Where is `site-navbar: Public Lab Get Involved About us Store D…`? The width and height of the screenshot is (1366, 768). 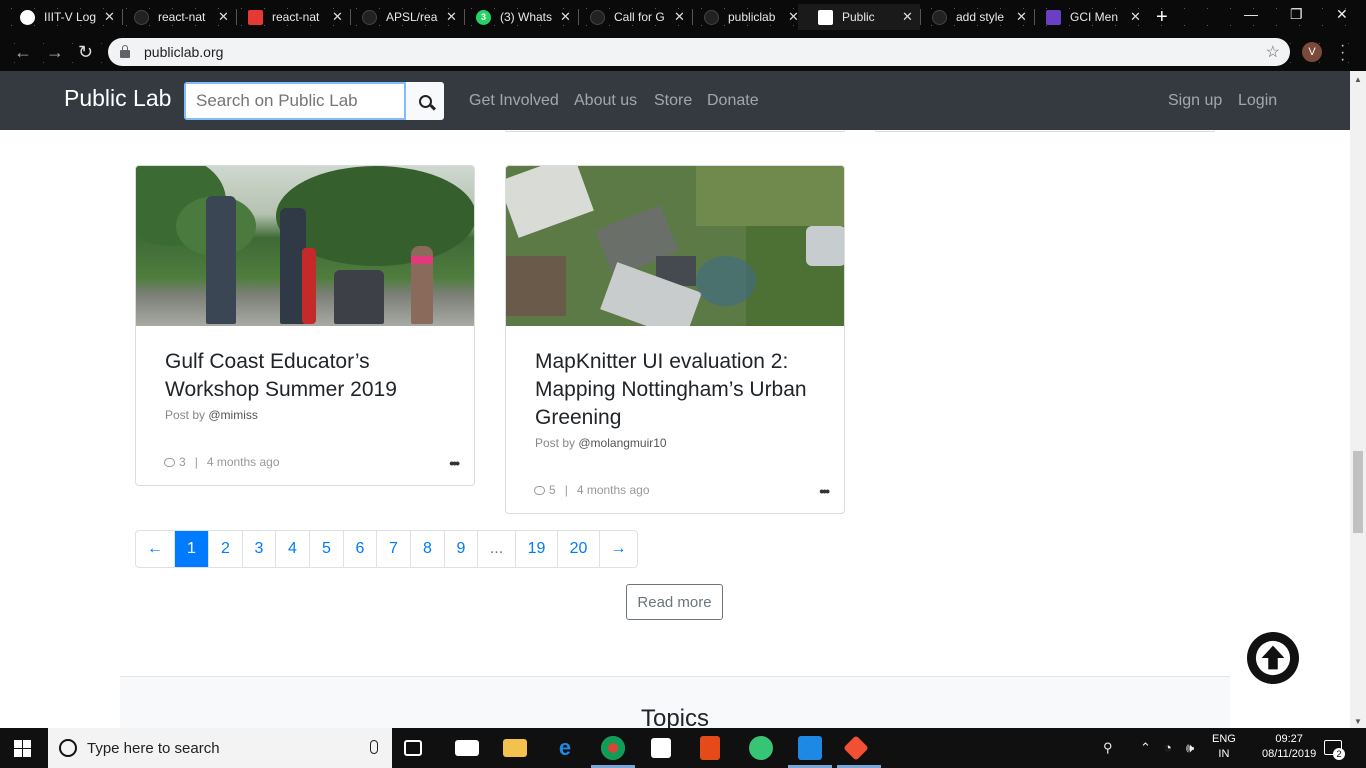 site-navbar: Public Lab Get Involved About us Store D… is located at coordinates (675, 100).